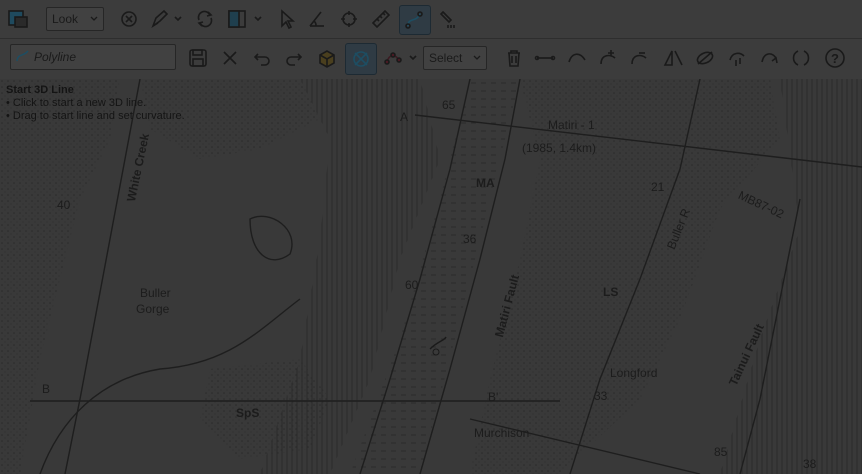  Describe the element at coordinates (129, 19) in the screenshot. I see `rotate-view-icon` at that location.